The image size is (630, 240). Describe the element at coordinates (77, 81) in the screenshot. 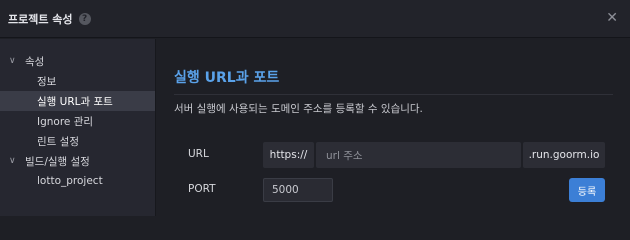

I see `sidebar-item-info: 정보` at that location.